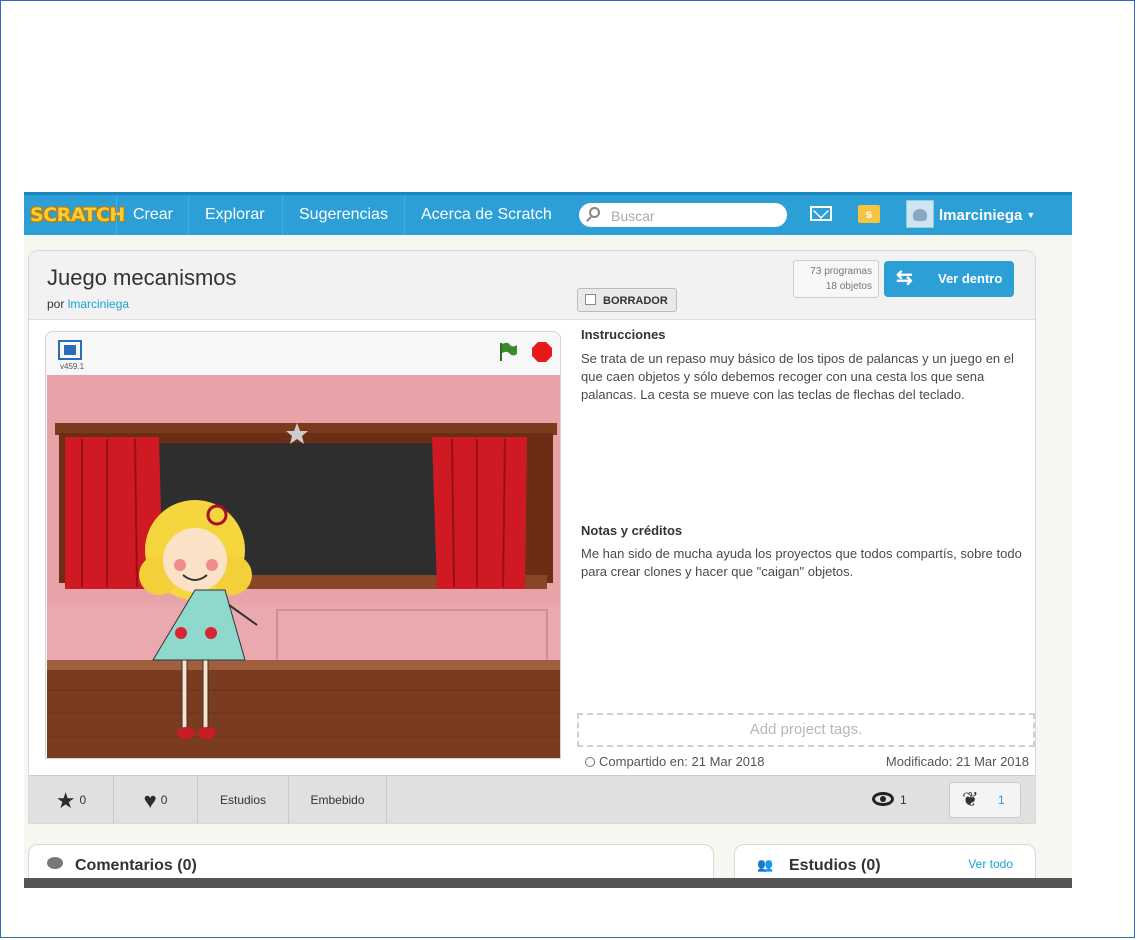 Image resolution: width=1137 pixels, height=940 pixels. Describe the element at coordinates (682, 761) in the screenshot. I see `shared-date-text: Compartido en: 21 Mar 2018` at that location.